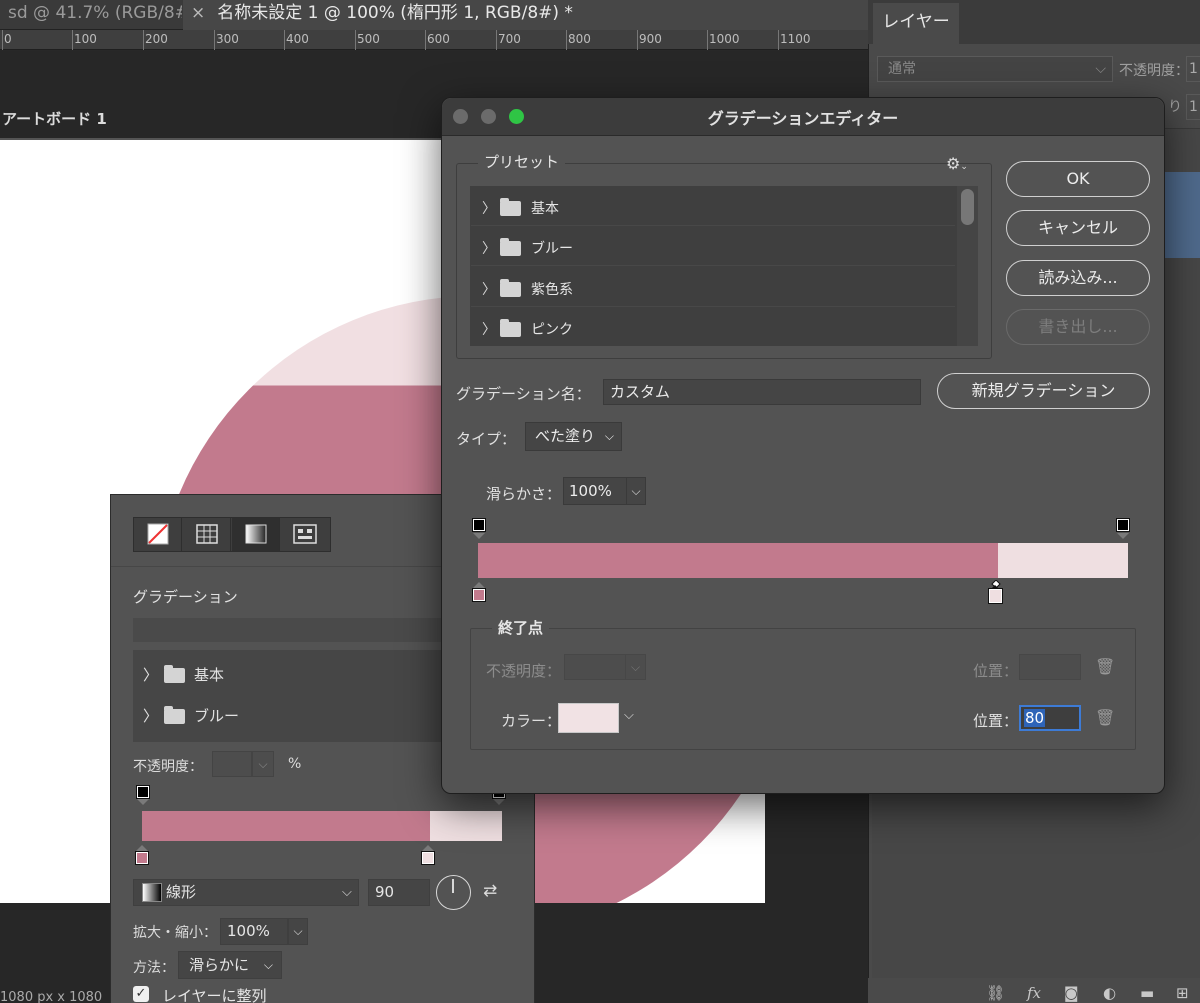 This screenshot has width=1200, height=1003. I want to click on folder-icon: ▬, so click(1147, 993).